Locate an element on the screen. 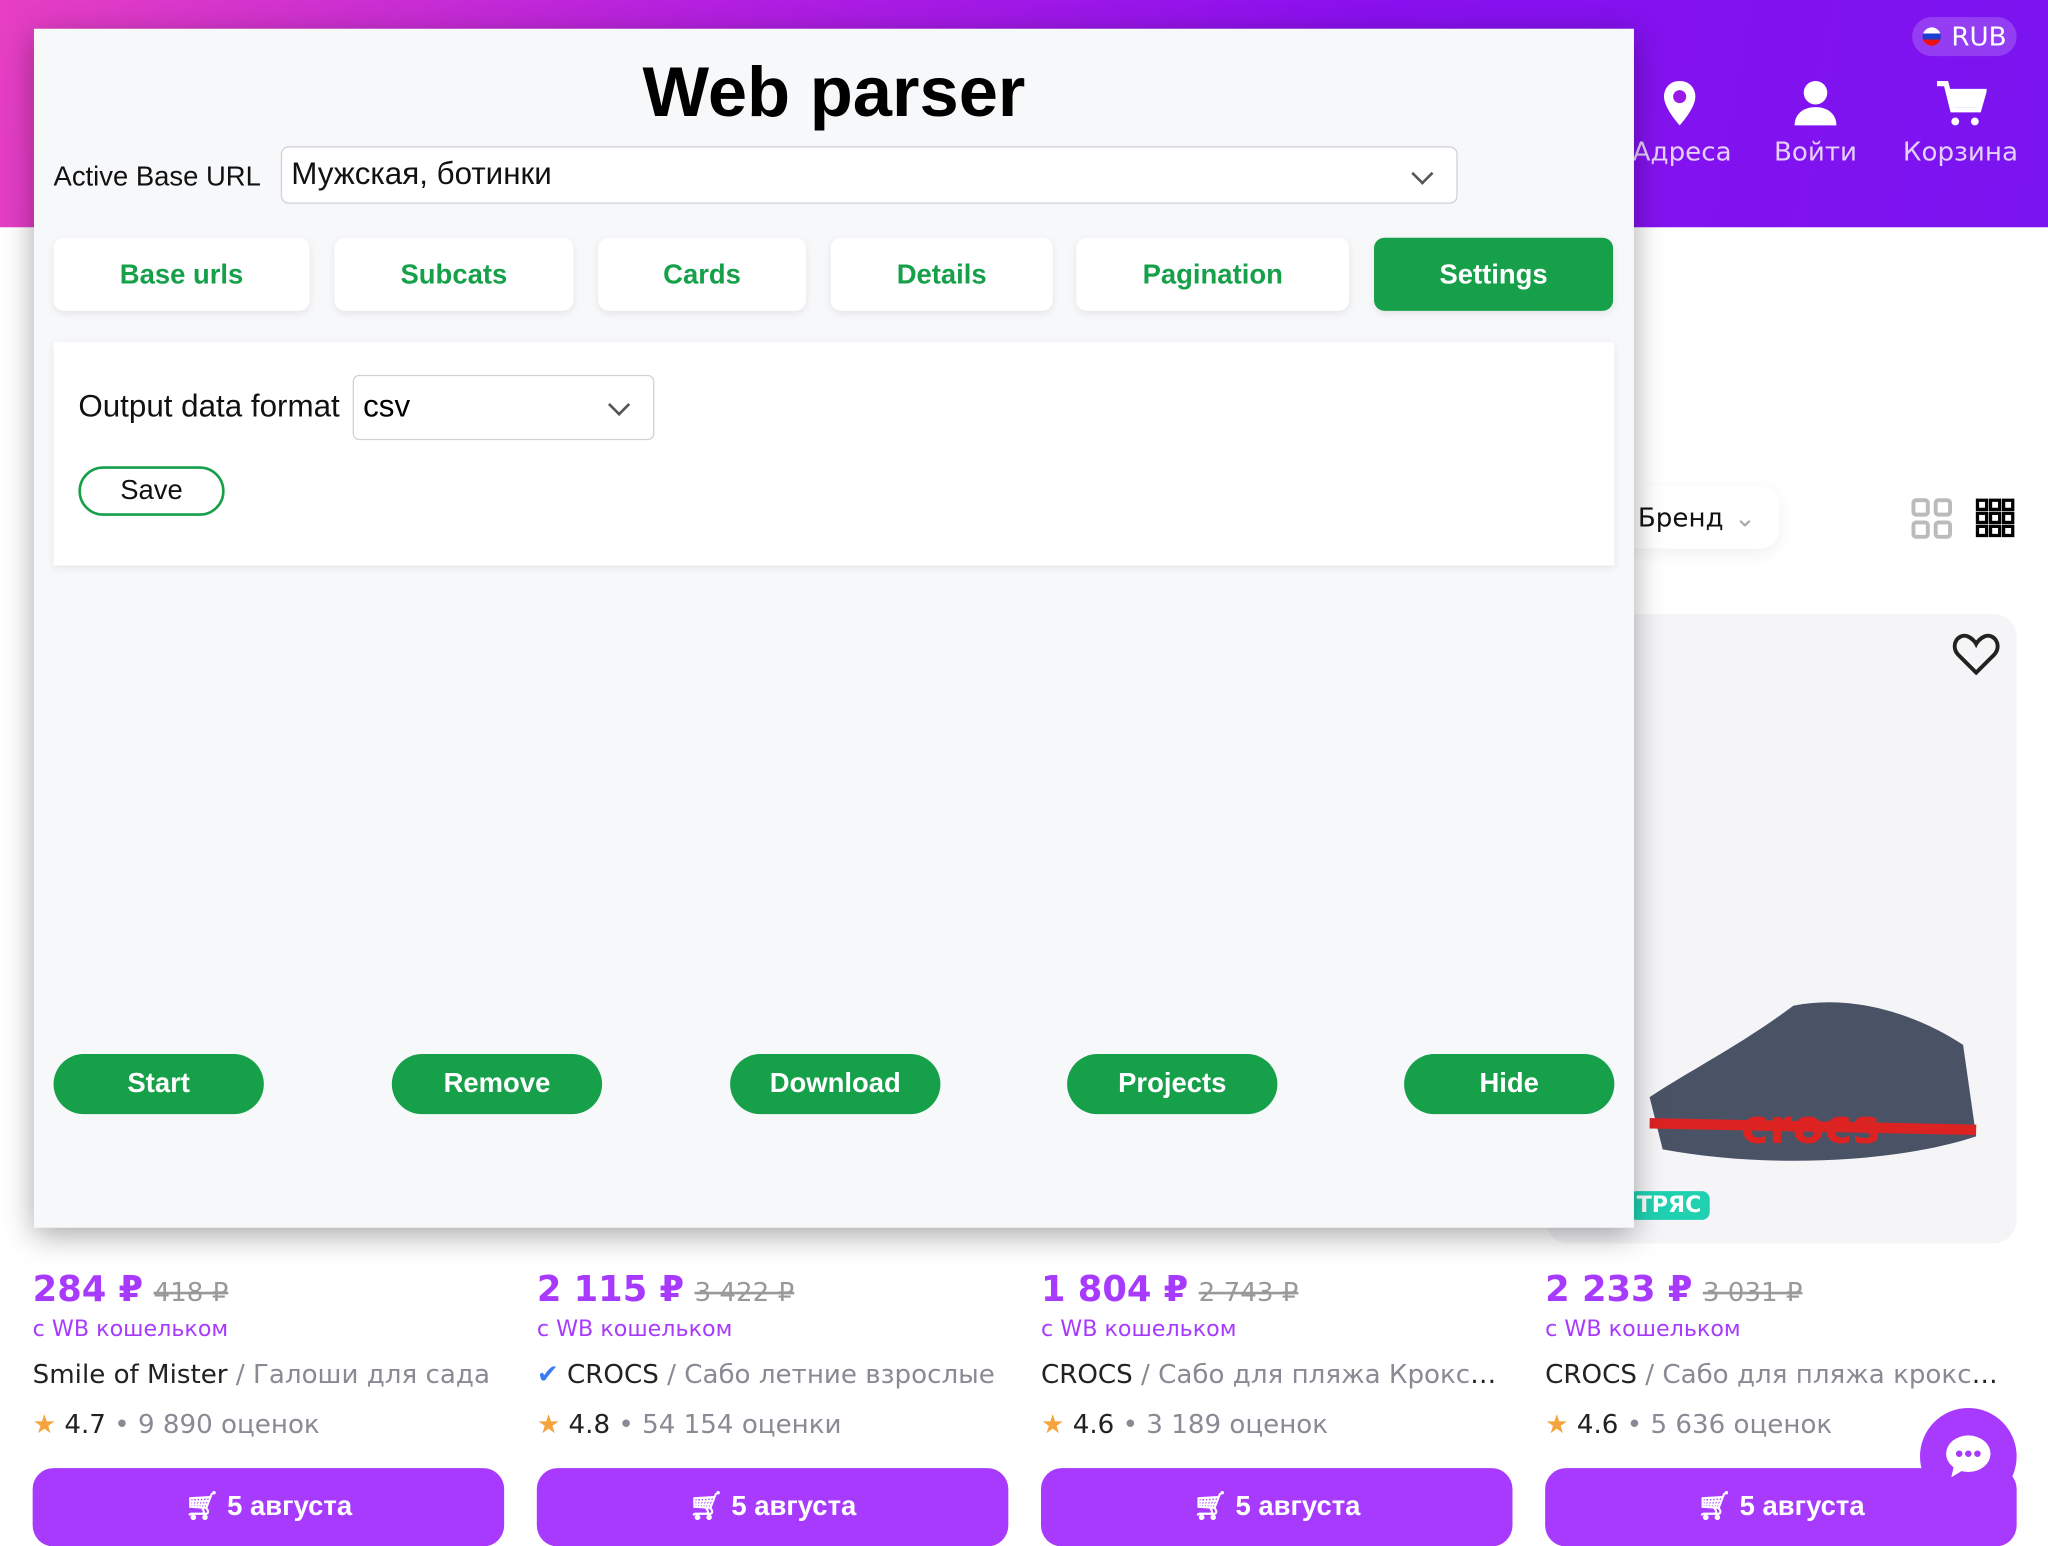 This screenshot has width=2048, height=1546. product-price: 1 804 ₽2 743 ₽ is located at coordinates (1169, 1290).